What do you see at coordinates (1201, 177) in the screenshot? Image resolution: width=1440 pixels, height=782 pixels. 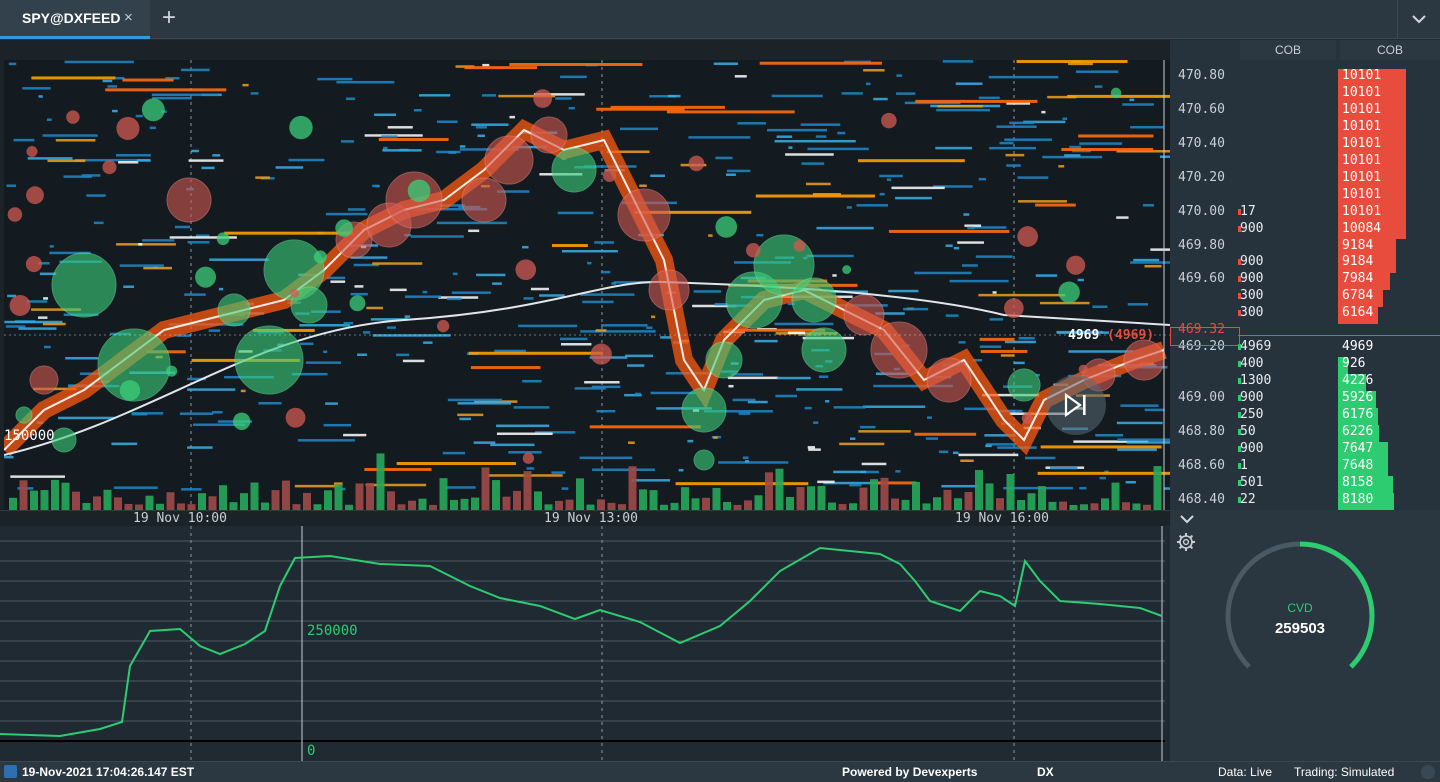 I see `ladder-price: 470.20` at bounding box center [1201, 177].